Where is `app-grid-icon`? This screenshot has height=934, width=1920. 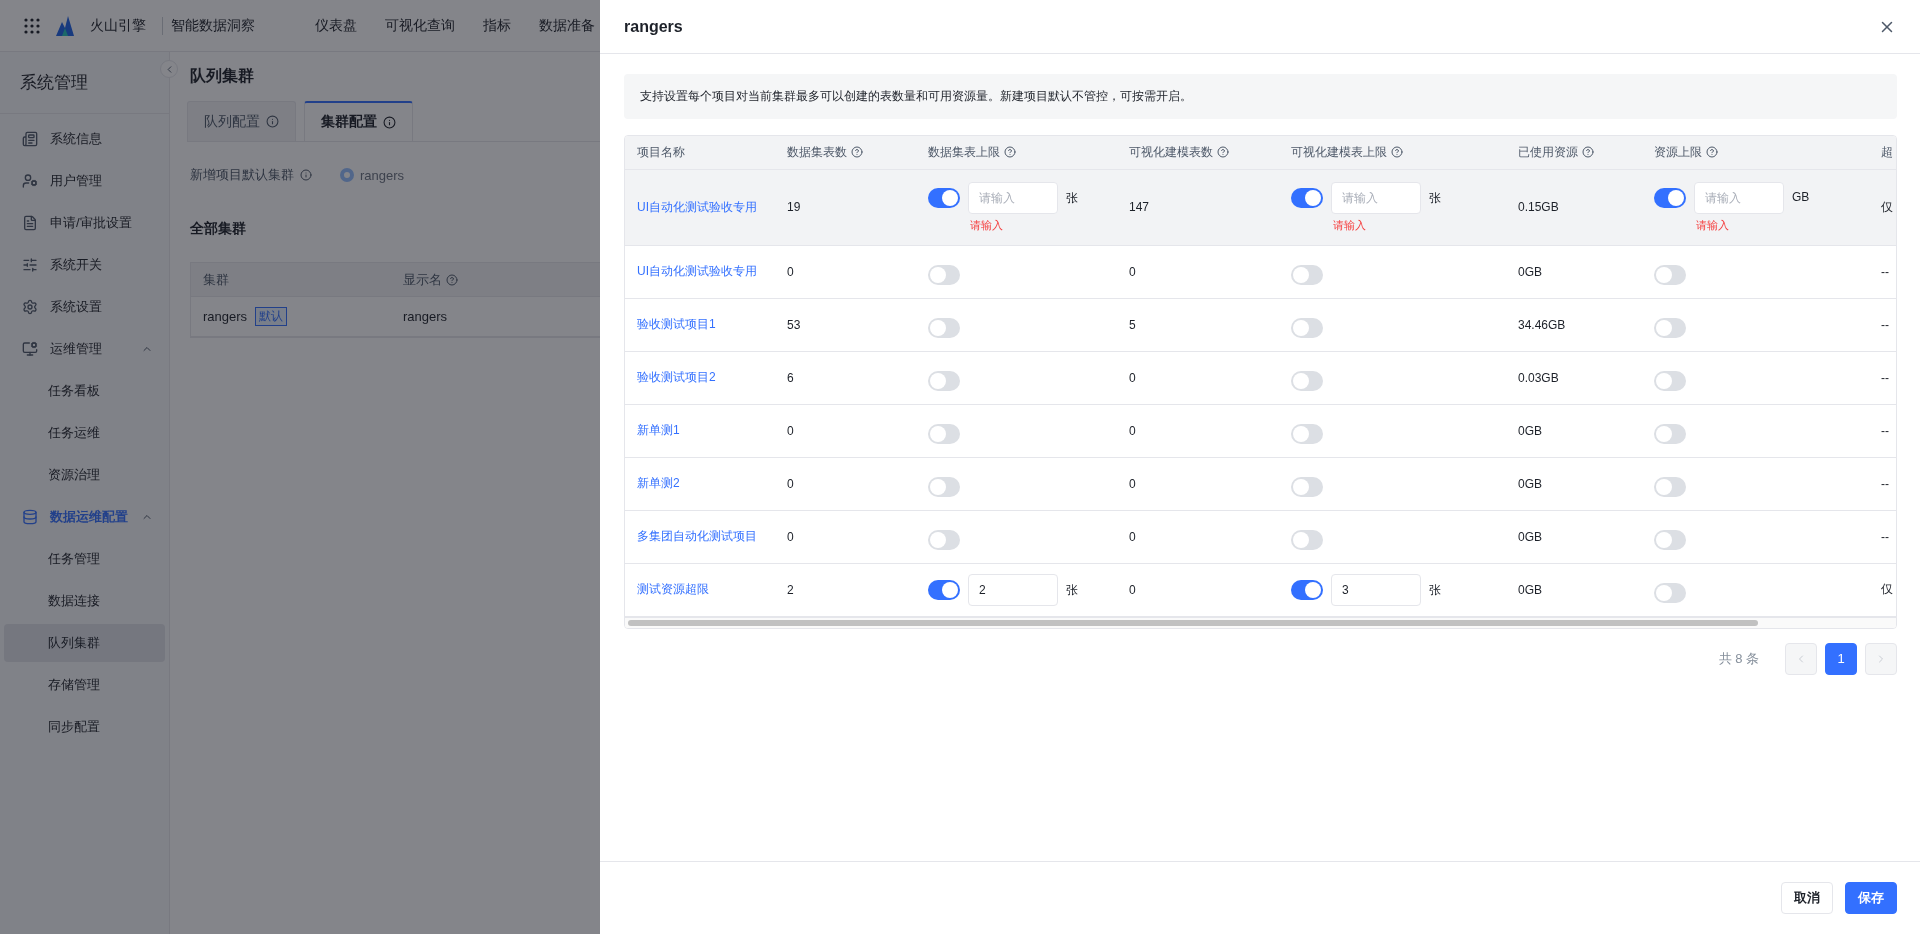 app-grid-icon is located at coordinates (32, 25).